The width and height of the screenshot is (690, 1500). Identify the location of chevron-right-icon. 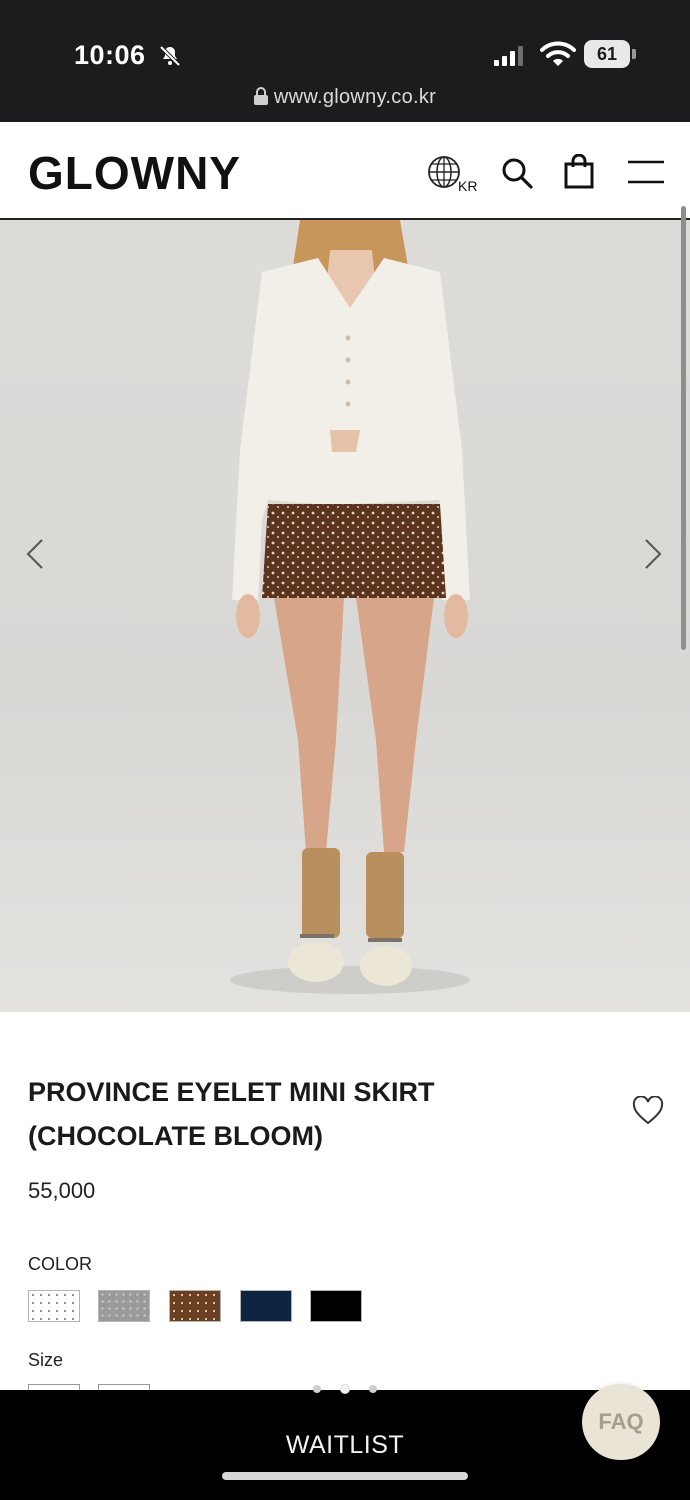
(654, 554).